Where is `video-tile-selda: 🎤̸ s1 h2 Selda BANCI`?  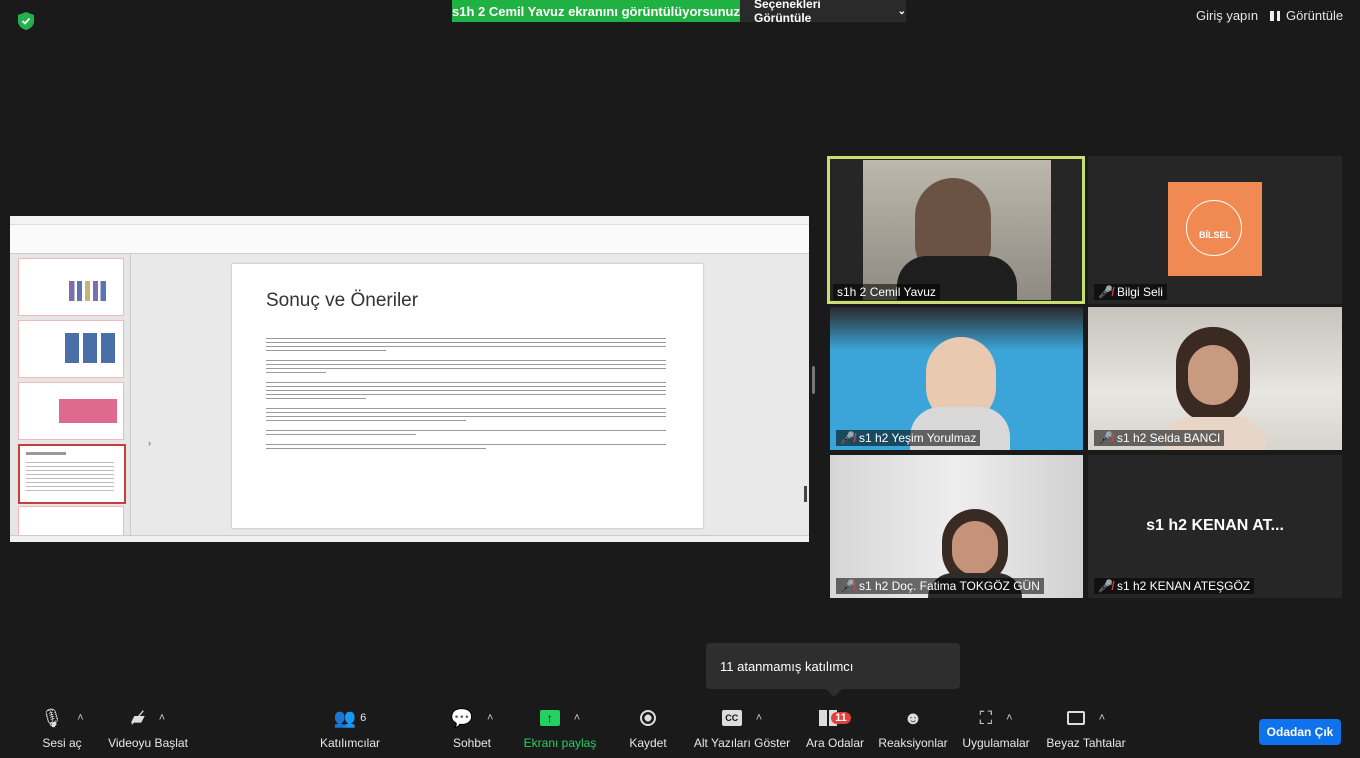
video-tile-selda: 🎤̸ s1 h2 Selda BANCI is located at coordinates (1215, 378).